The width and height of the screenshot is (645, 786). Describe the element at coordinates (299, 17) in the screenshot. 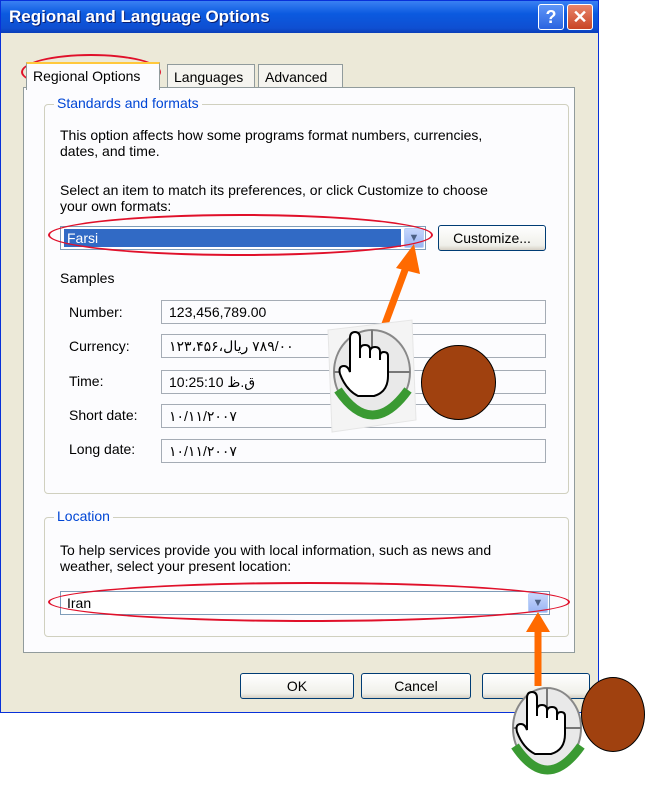

I see `title-bar: Regional and Language Options ? ✕` at that location.